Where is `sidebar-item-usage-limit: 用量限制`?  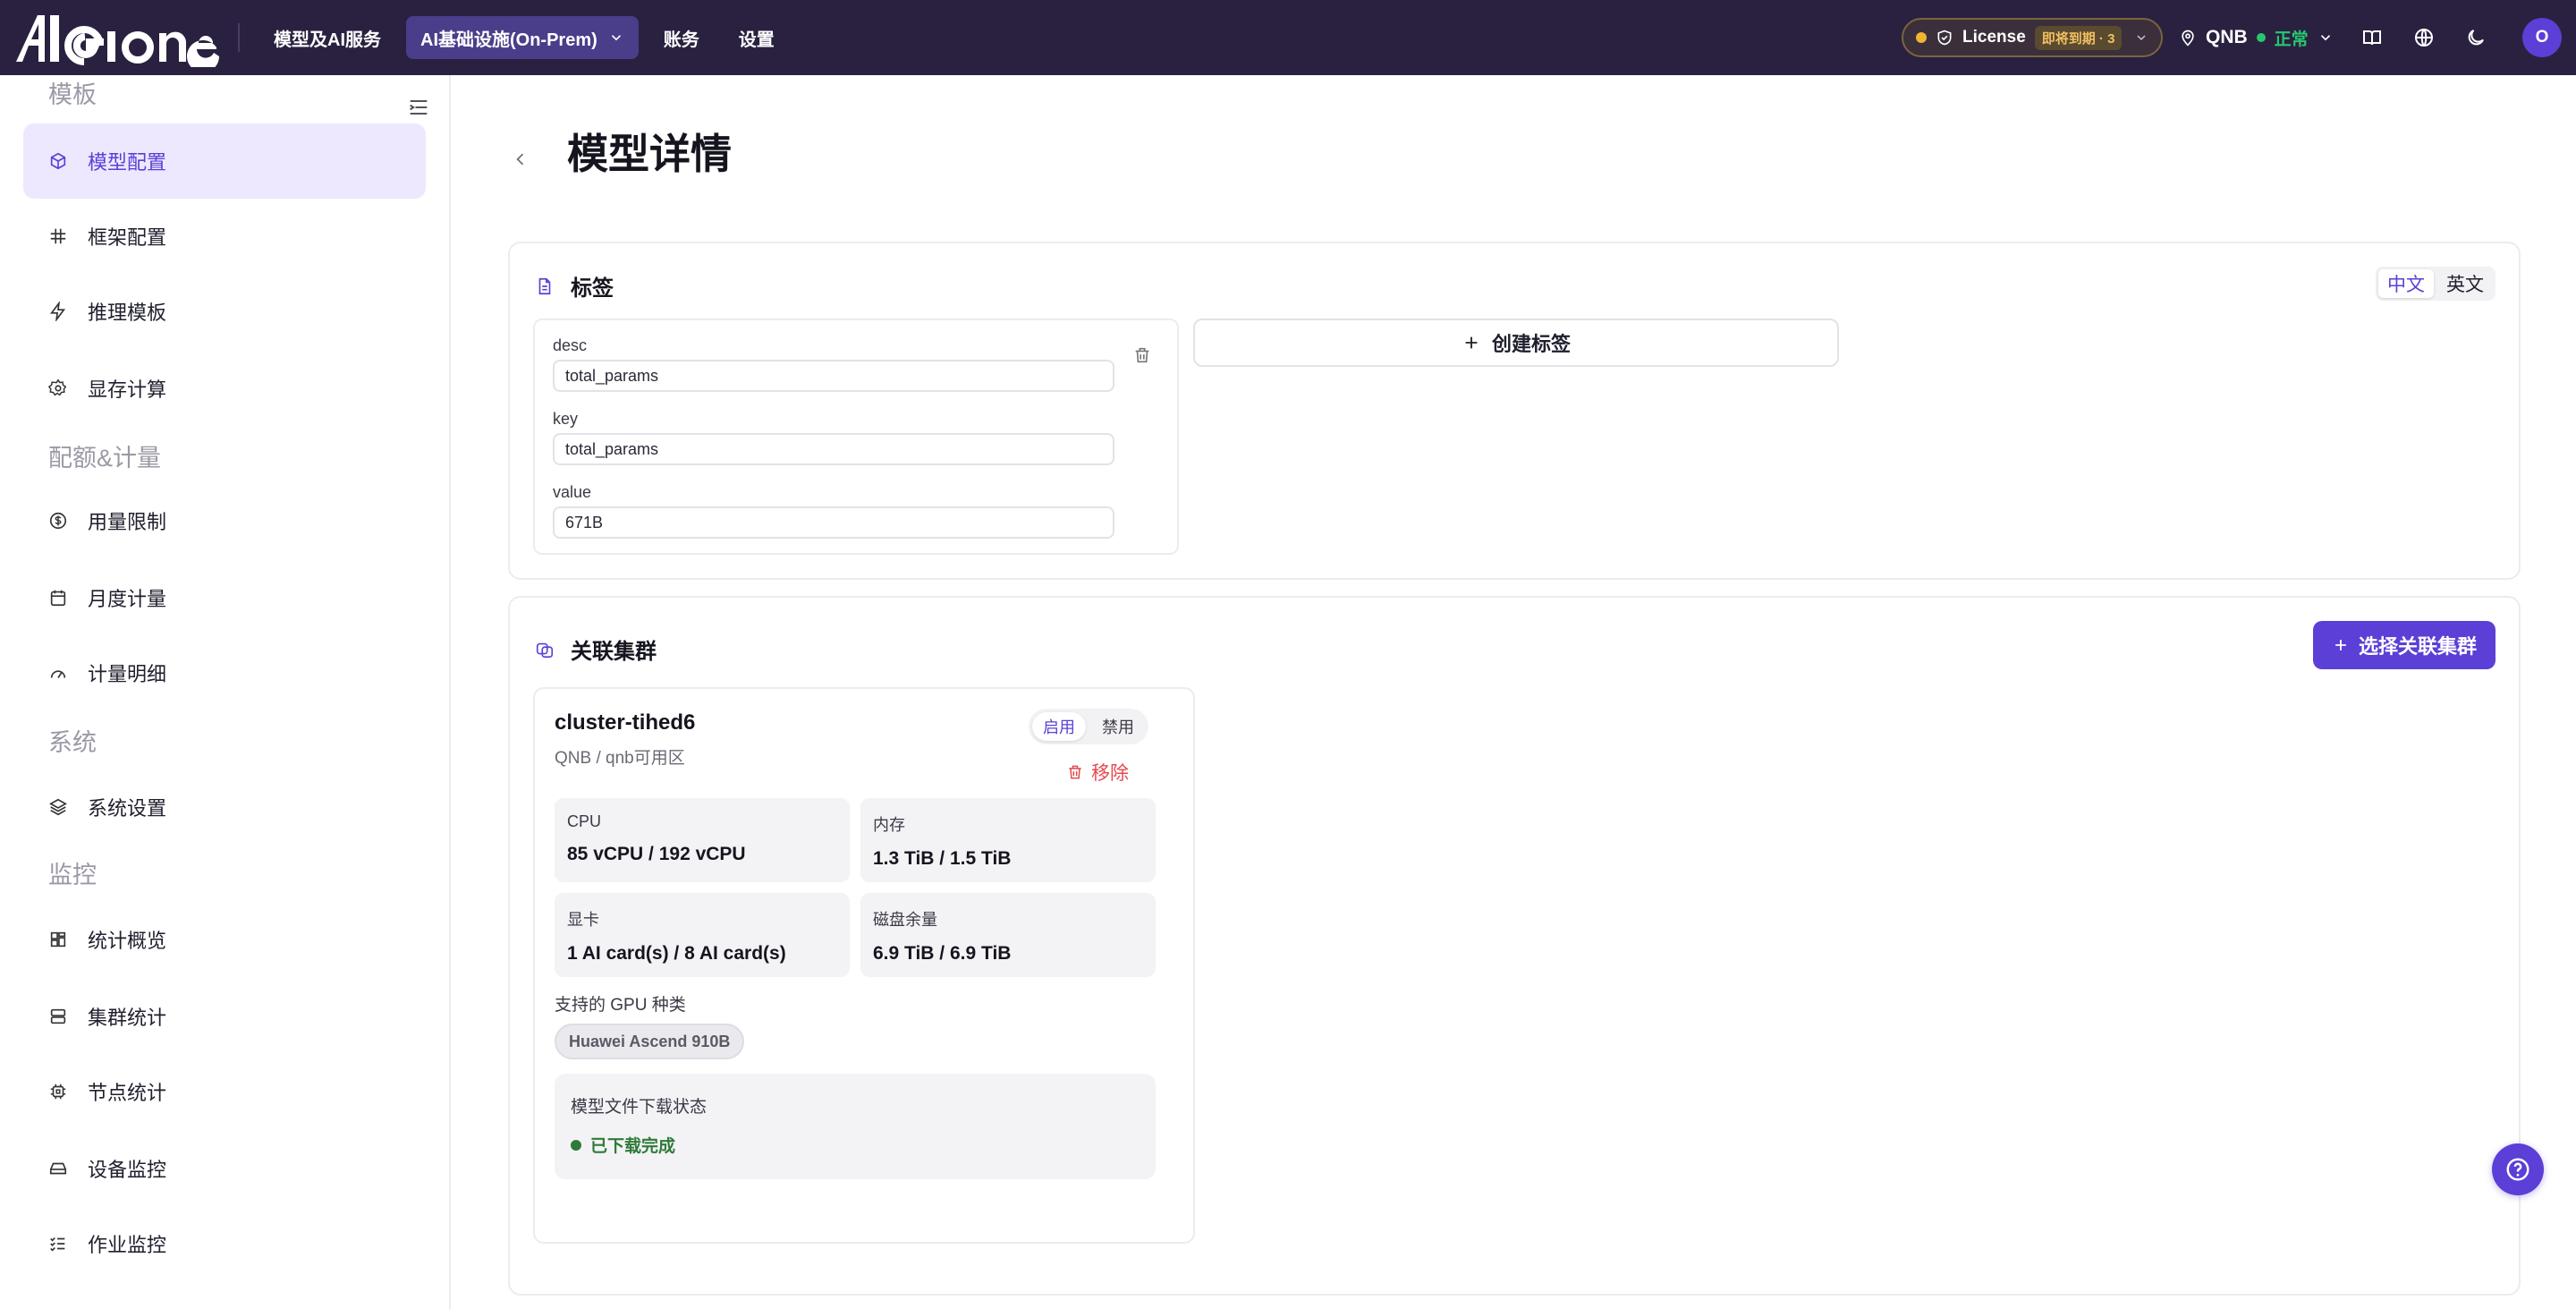 sidebar-item-usage-limit: 用量限制 is located at coordinates (224, 520).